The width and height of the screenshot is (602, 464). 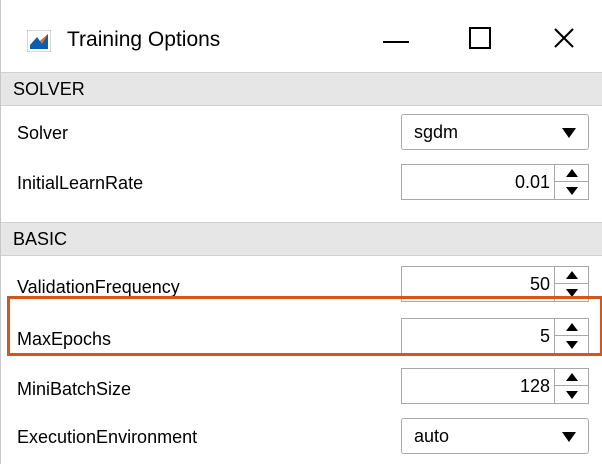 What do you see at coordinates (107, 437) in the screenshot?
I see `execution-environment-label: ExecutionEnvironment` at bounding box center [107, 437].